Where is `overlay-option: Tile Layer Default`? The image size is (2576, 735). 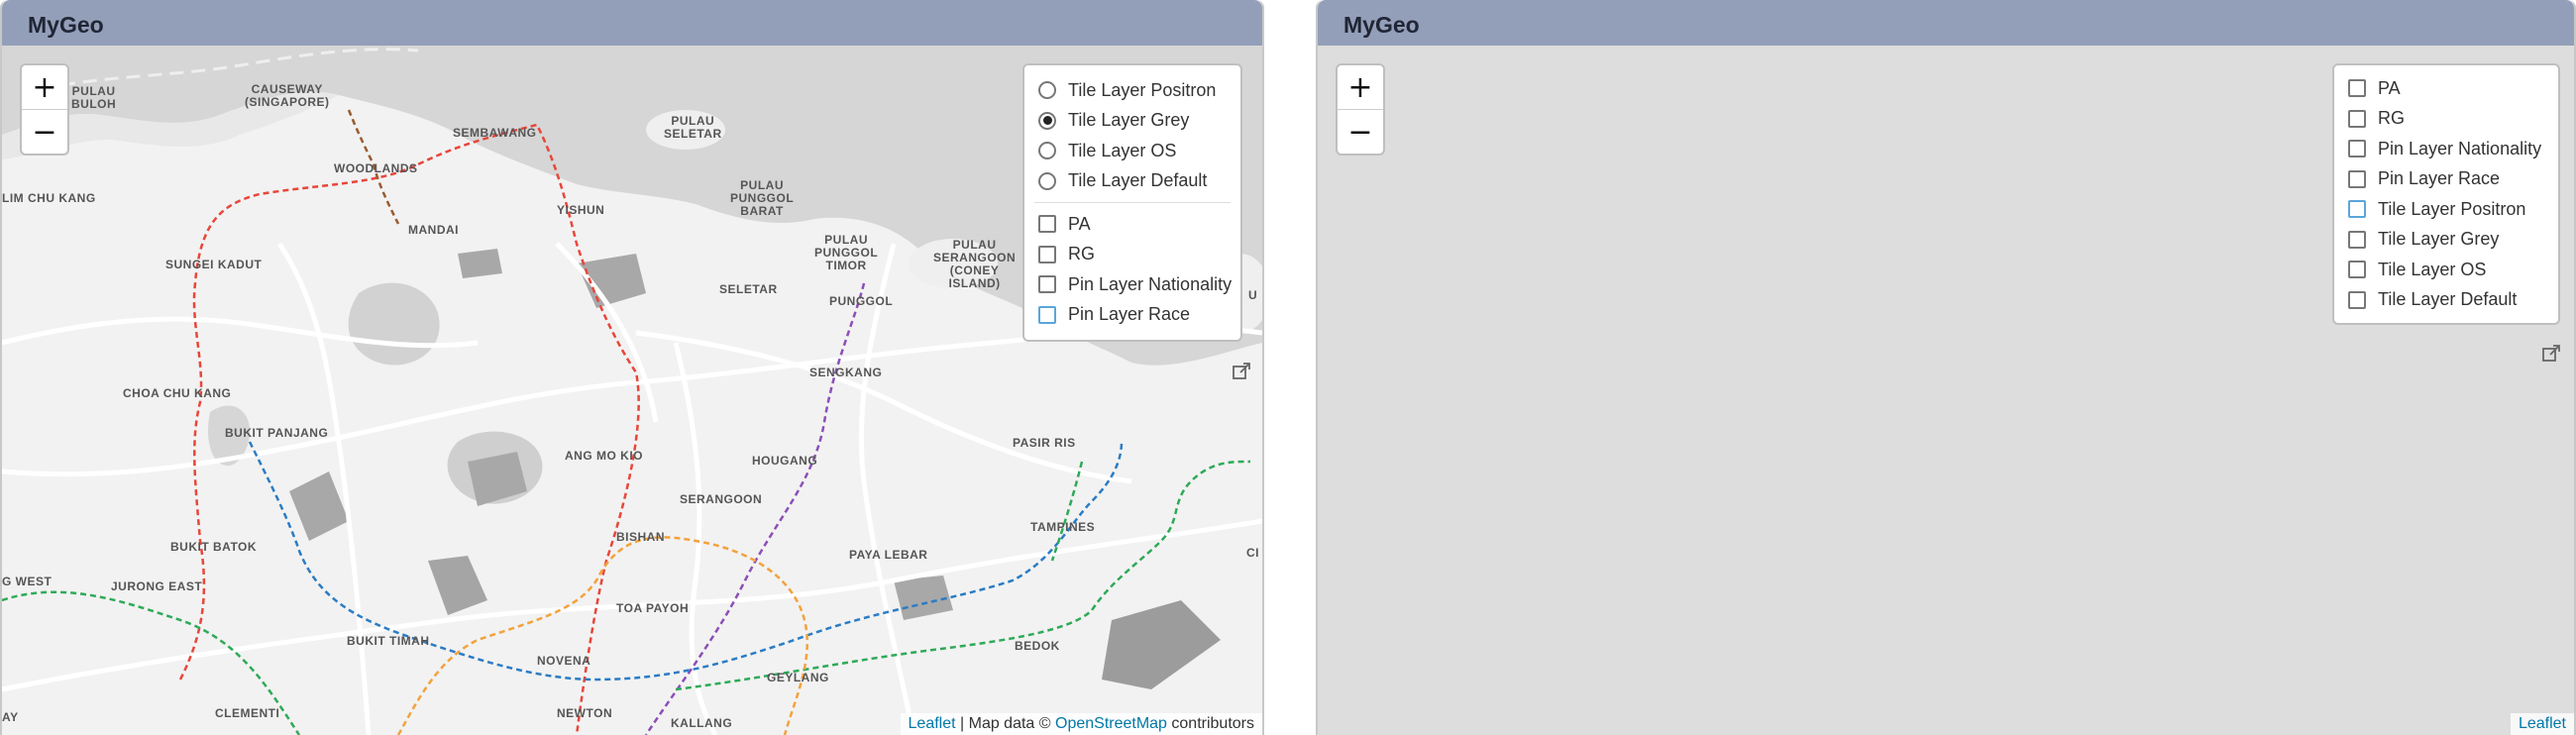
overlay-option: Tile Layer Default is located at coordinates (2446, 300).